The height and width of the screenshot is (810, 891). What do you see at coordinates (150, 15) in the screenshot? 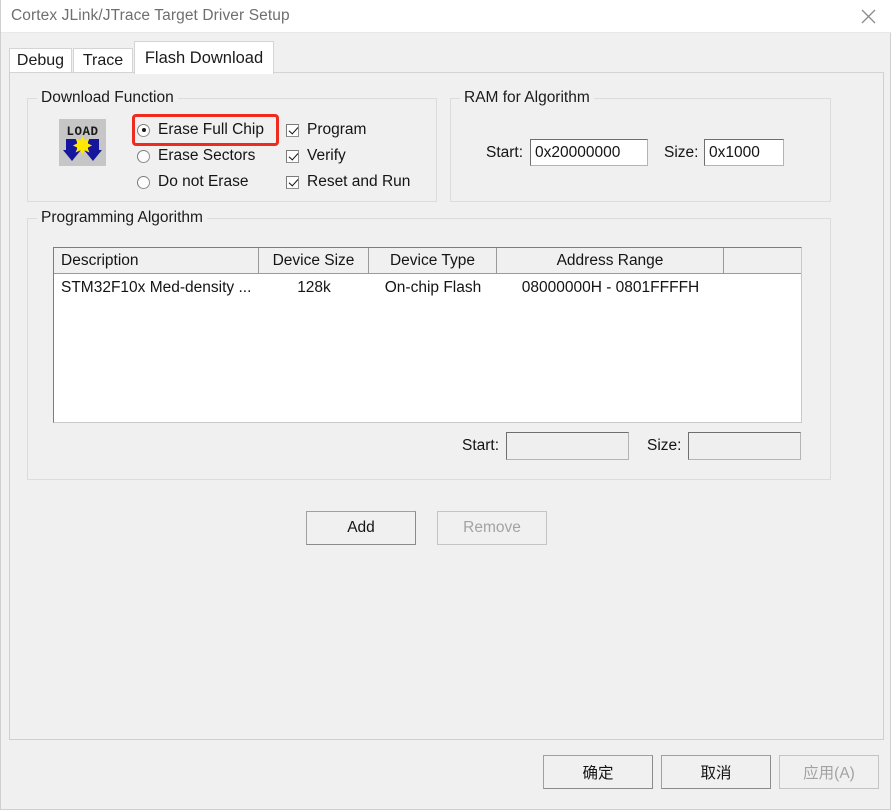
I see `window-title: Cortex JLink/JTrace Target Driver Setup` at bounding box center [150, 15].